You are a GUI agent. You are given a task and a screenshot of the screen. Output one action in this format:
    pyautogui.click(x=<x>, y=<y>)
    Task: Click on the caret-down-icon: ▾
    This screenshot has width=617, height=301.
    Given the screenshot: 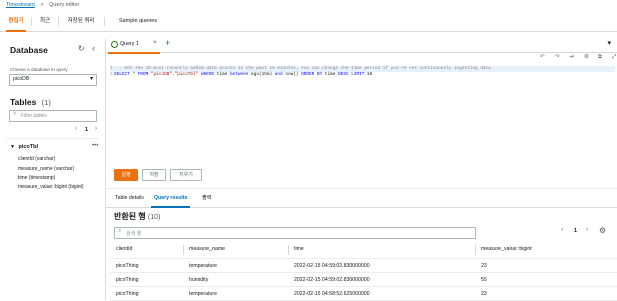 What is the action you would take?
    pyautogui.click(x=609, y=43)
    